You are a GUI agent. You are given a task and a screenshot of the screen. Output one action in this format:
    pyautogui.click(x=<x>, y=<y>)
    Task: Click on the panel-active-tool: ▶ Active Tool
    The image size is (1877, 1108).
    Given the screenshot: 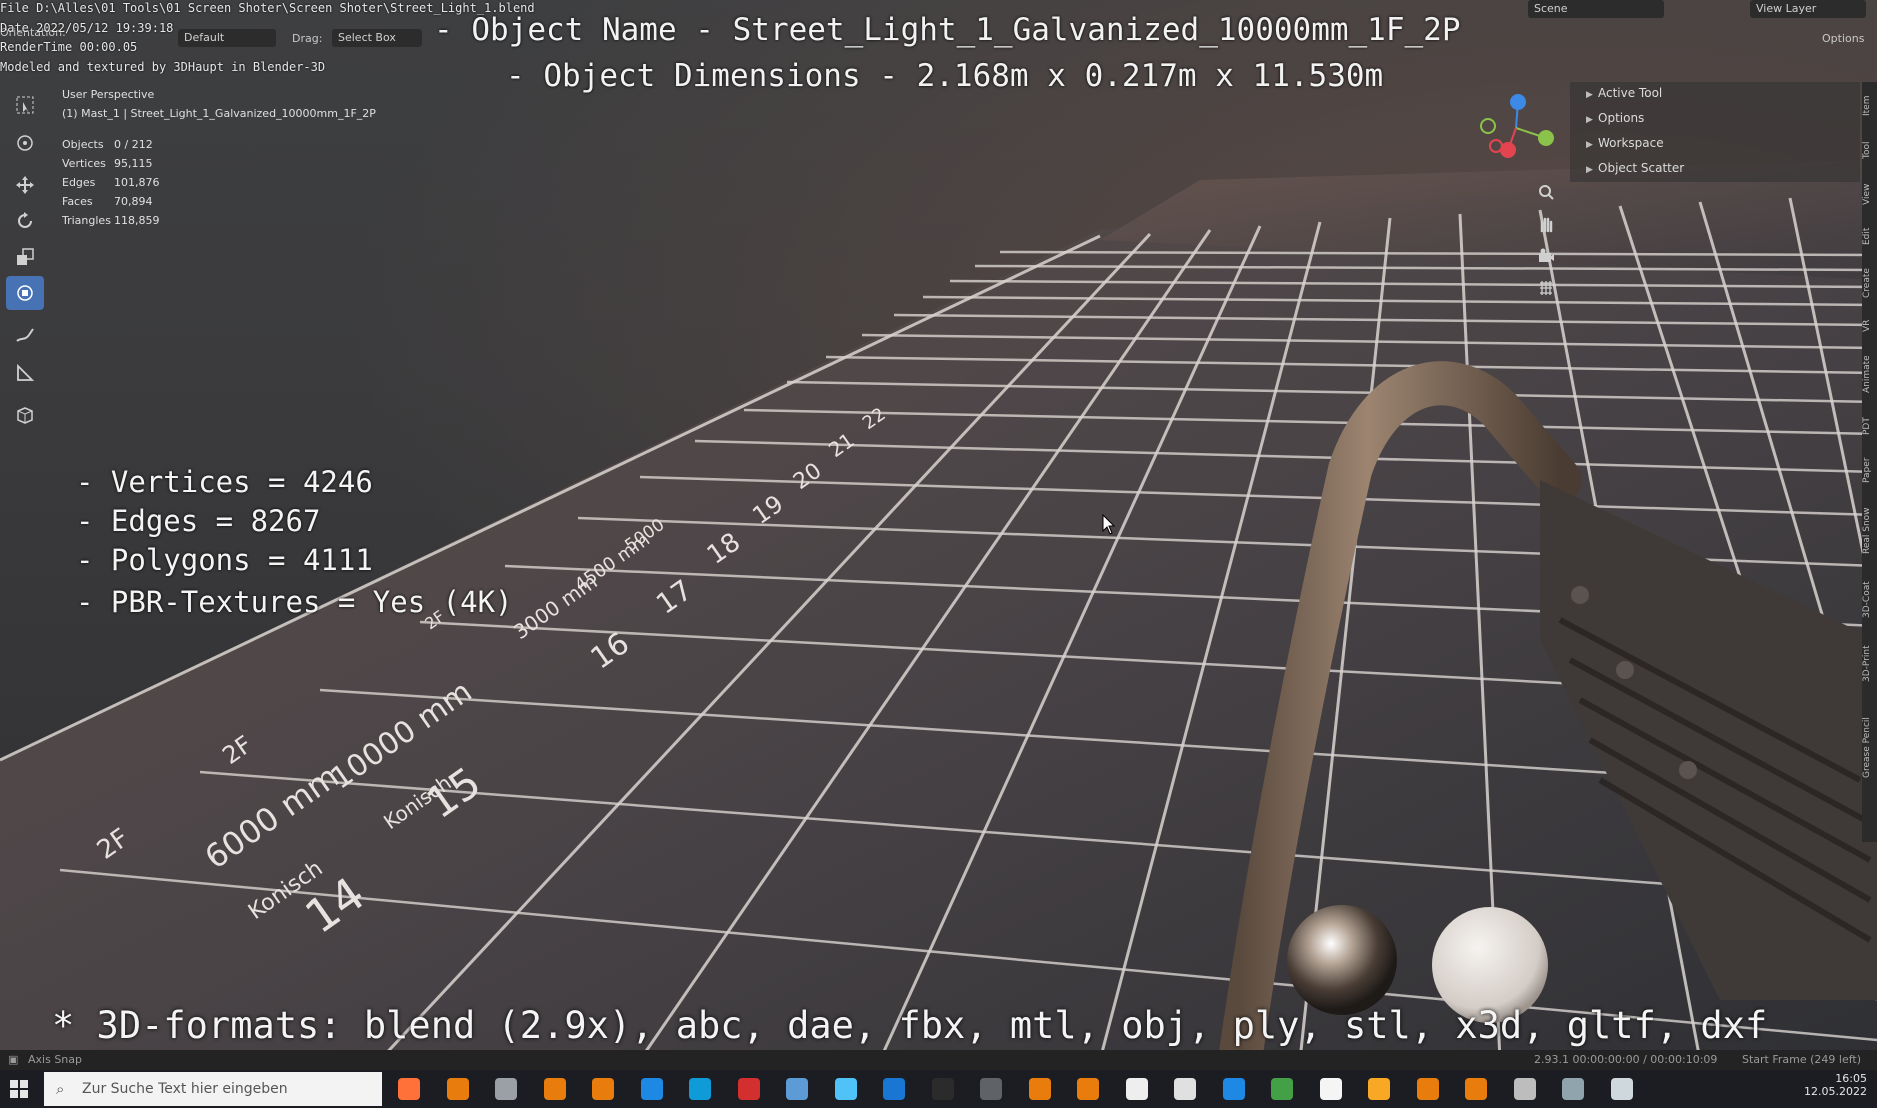 What is the action you would take?
    pyautogui.click(x=1624, y=93)
    